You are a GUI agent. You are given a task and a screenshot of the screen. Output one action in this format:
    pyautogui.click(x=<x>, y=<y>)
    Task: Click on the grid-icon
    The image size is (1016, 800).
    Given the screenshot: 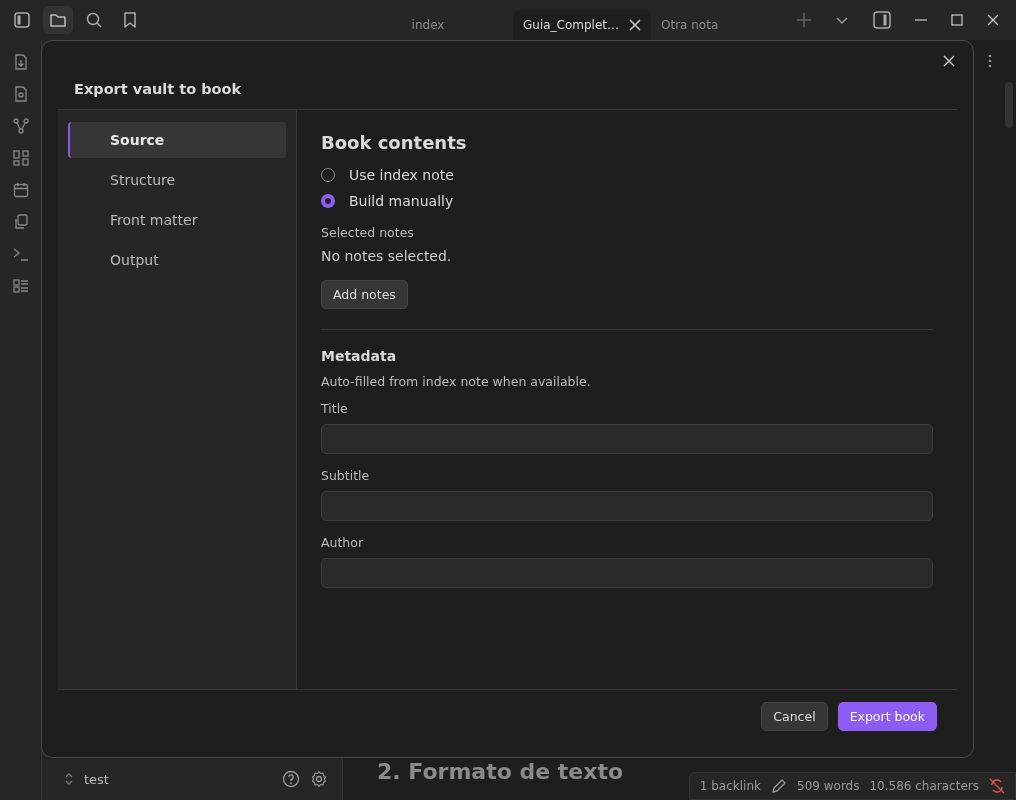 What is the action you would take?
    pyautogui.click(x=20, y=158)
    